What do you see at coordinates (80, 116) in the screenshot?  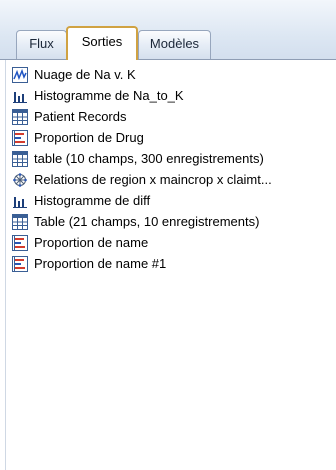 I see `list-item-label: Patient Records` at bounding box center [80, 116].